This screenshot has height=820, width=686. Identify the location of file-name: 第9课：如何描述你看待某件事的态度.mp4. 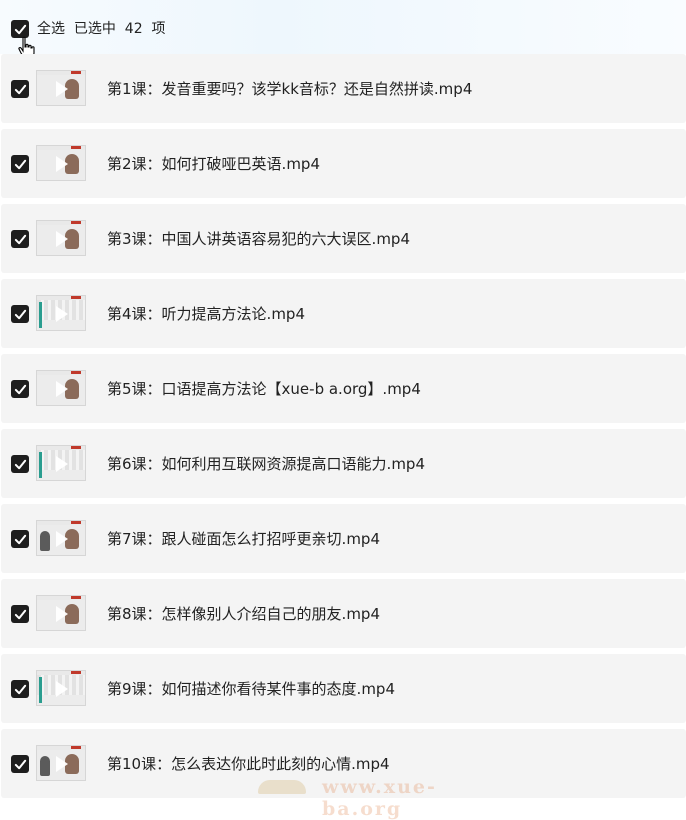
(251, 689).